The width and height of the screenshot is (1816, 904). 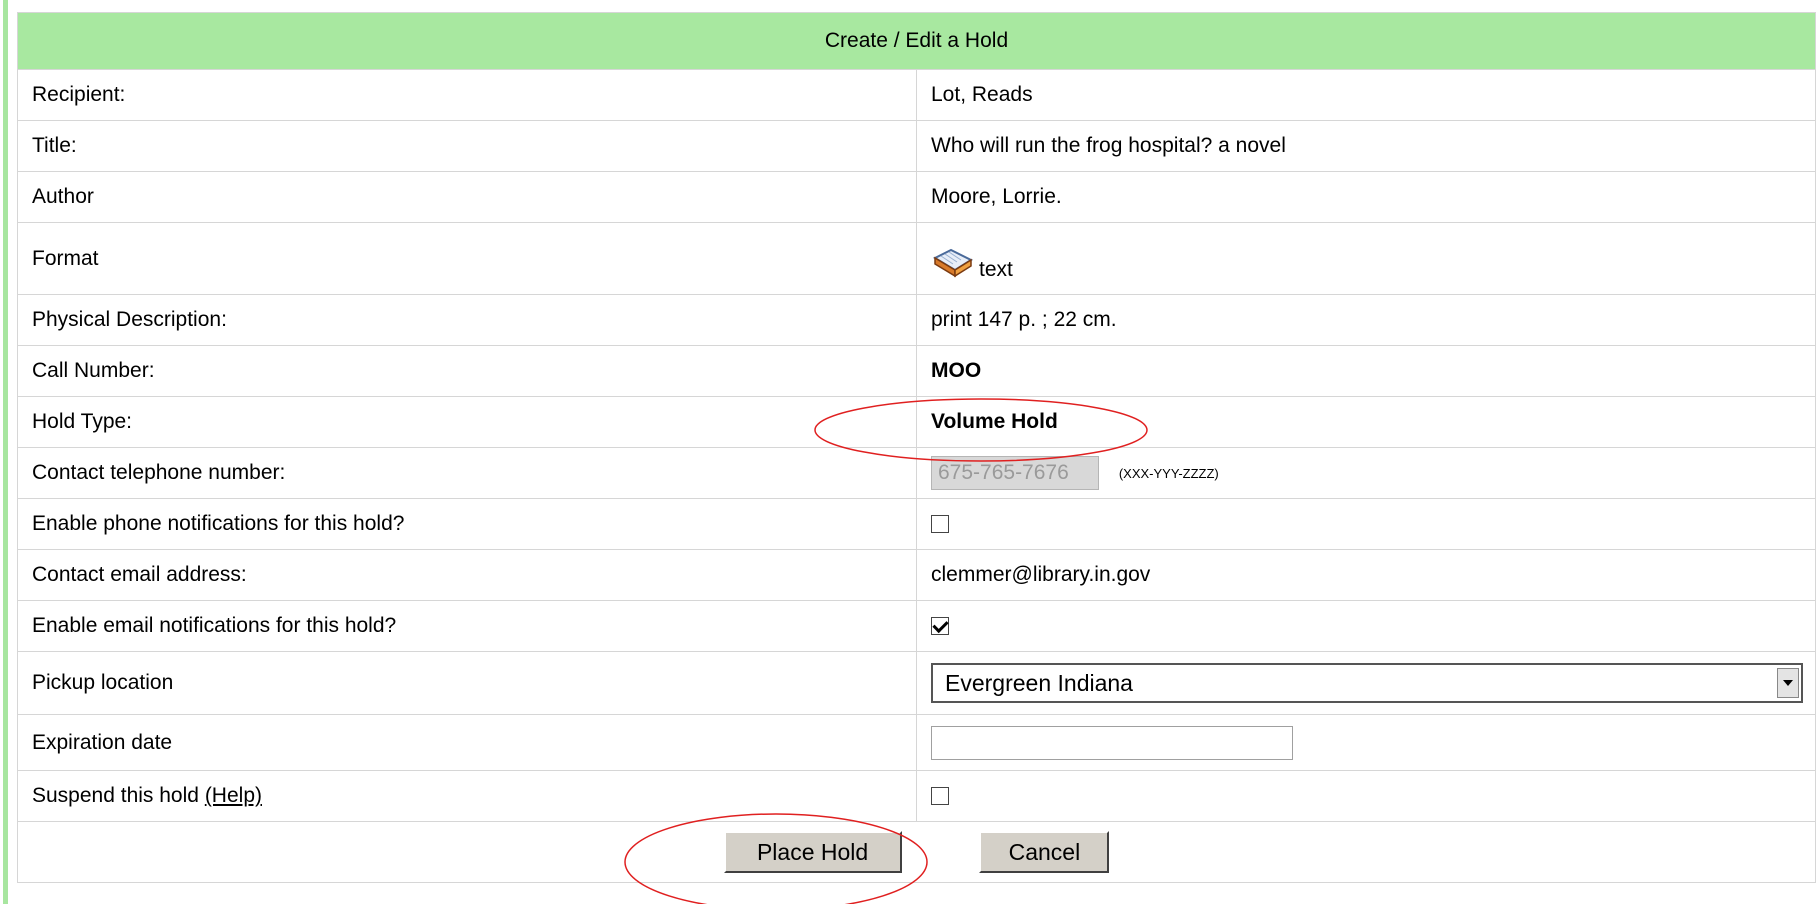 What do you see at coordinates (467, 95) in the screenshot?
I see `recipient-label: Recipient:` at bounding box center [467, 95].